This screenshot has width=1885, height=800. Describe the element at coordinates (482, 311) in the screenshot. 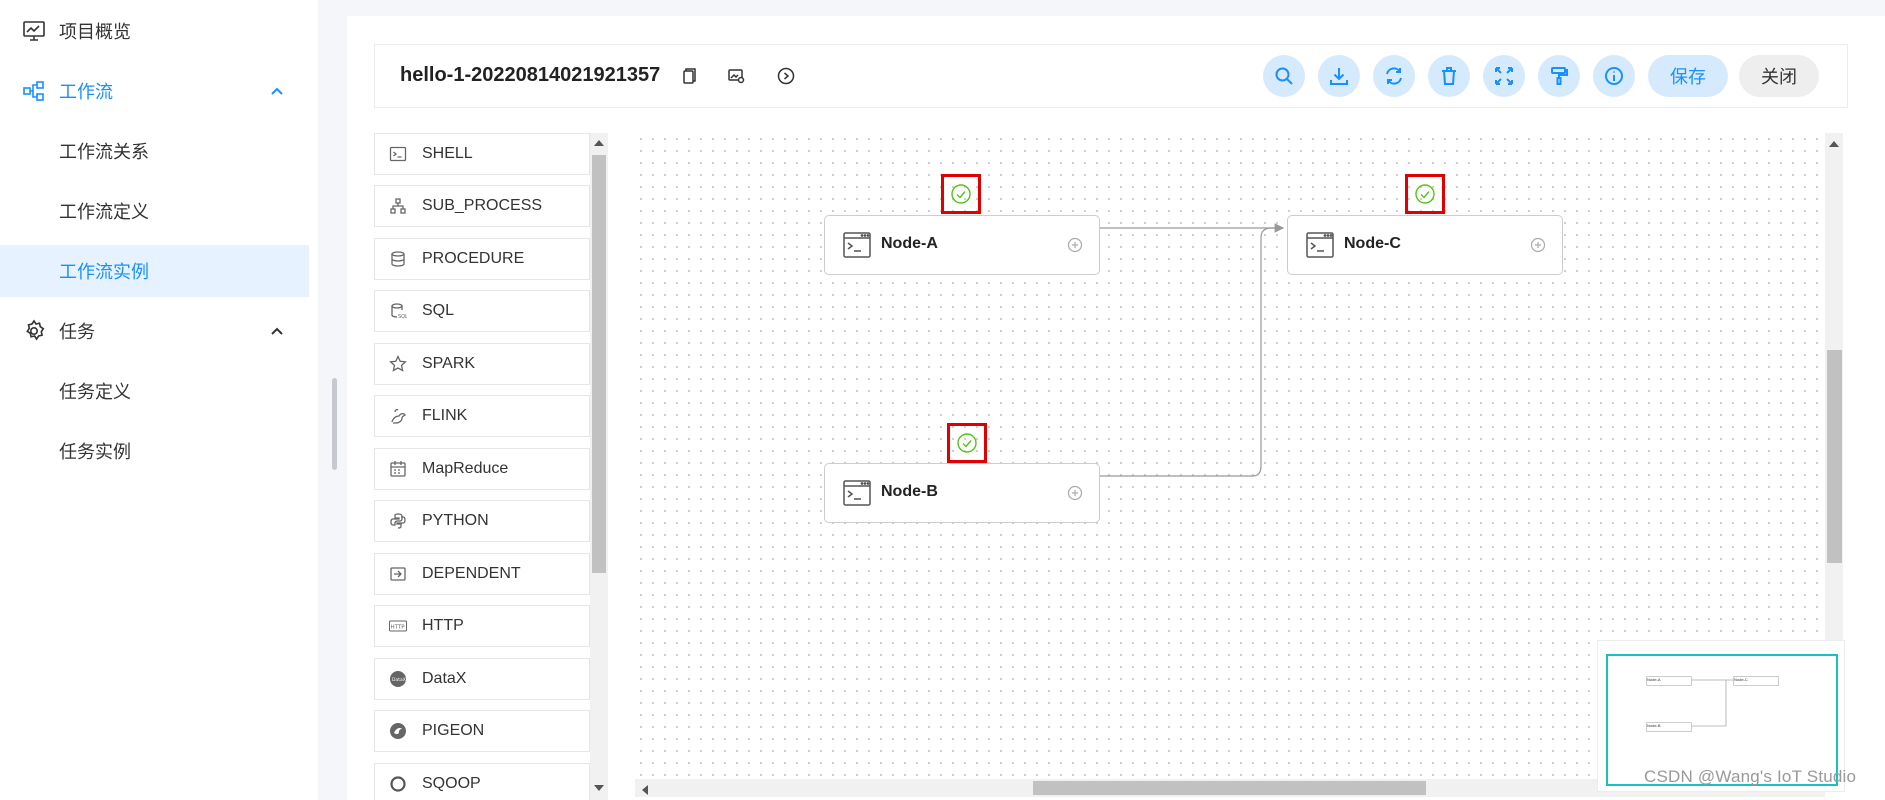

I see `task-type-sql: SQL SQL` at that location.